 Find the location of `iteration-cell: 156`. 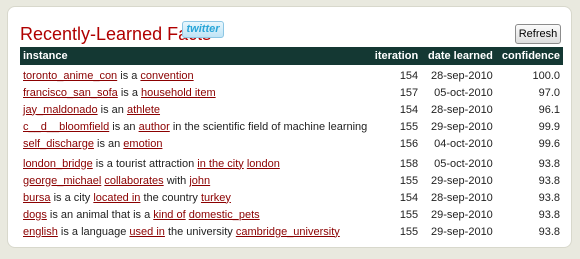

iteration-cell: 156 is located at coordinates (409, 143).